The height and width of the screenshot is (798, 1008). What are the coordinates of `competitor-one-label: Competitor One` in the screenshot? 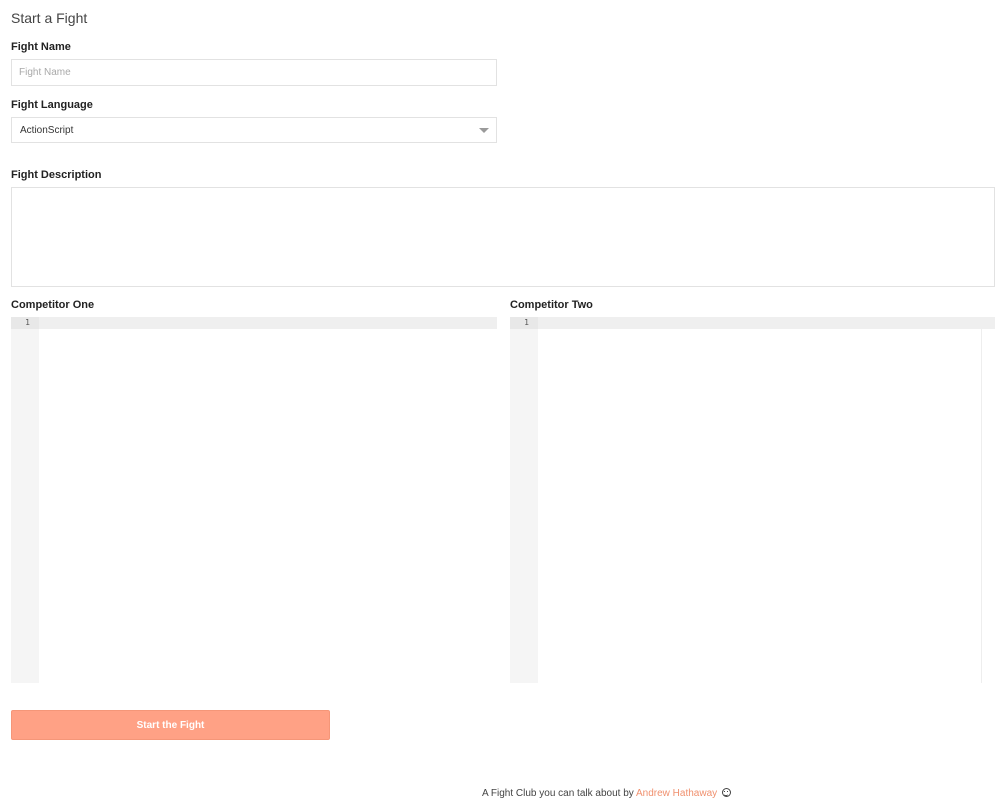 It's located at (53, 305).